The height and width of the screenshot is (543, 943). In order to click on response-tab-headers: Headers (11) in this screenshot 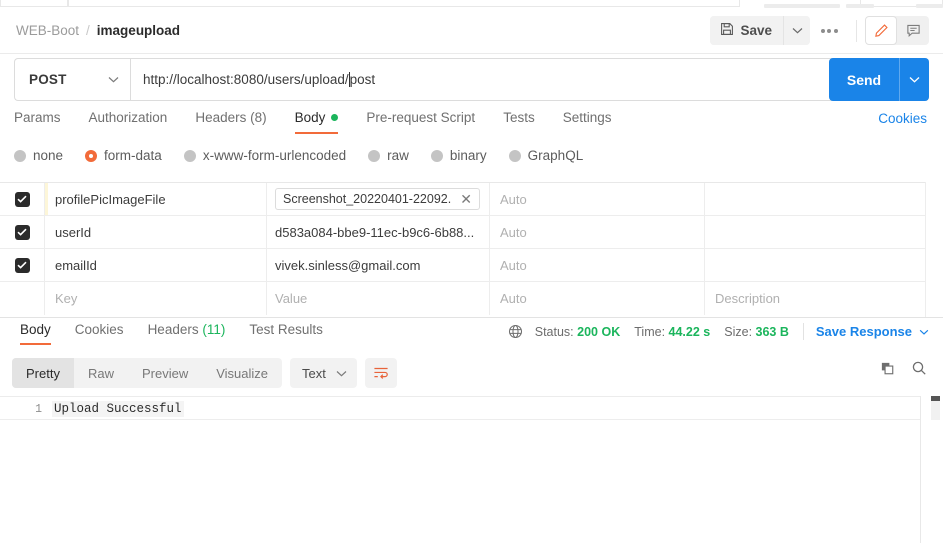, I will do `click(187, 333)`.